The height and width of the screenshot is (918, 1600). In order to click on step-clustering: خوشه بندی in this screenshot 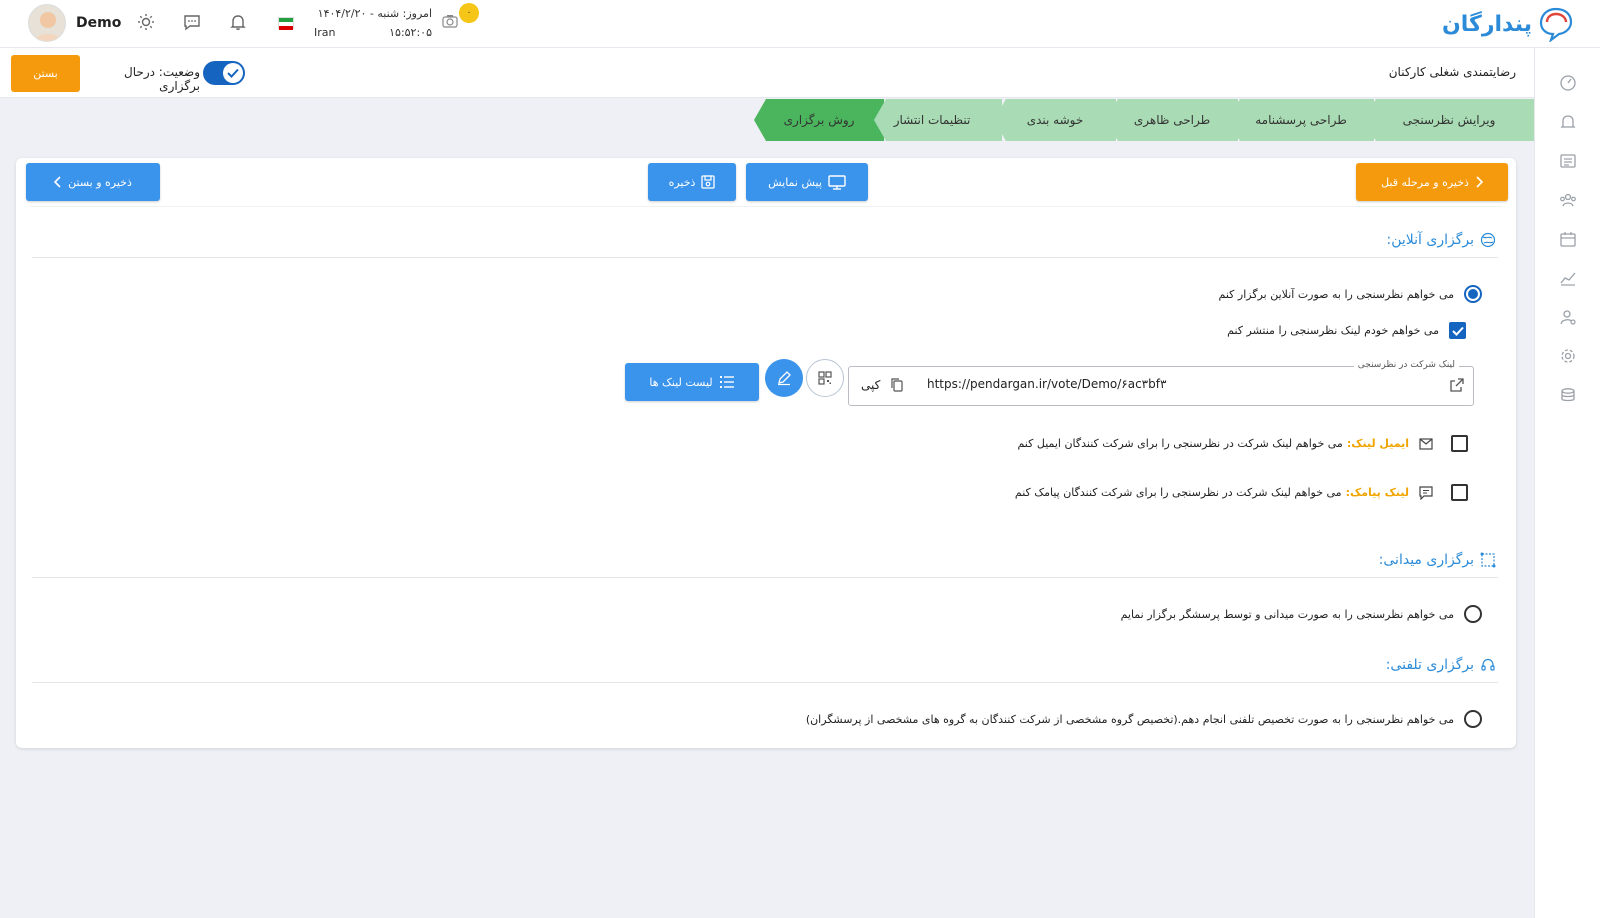, I will do `click(1055, 120)`.